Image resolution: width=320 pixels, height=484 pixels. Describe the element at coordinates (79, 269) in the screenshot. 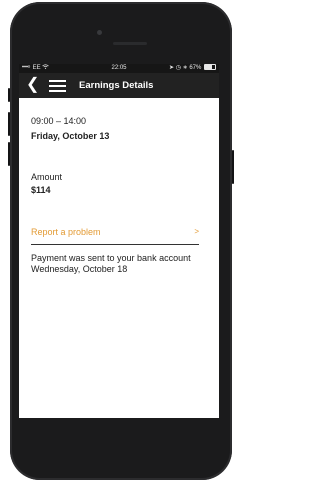

I see `payment-date: Wednesday, October 18` at that location.